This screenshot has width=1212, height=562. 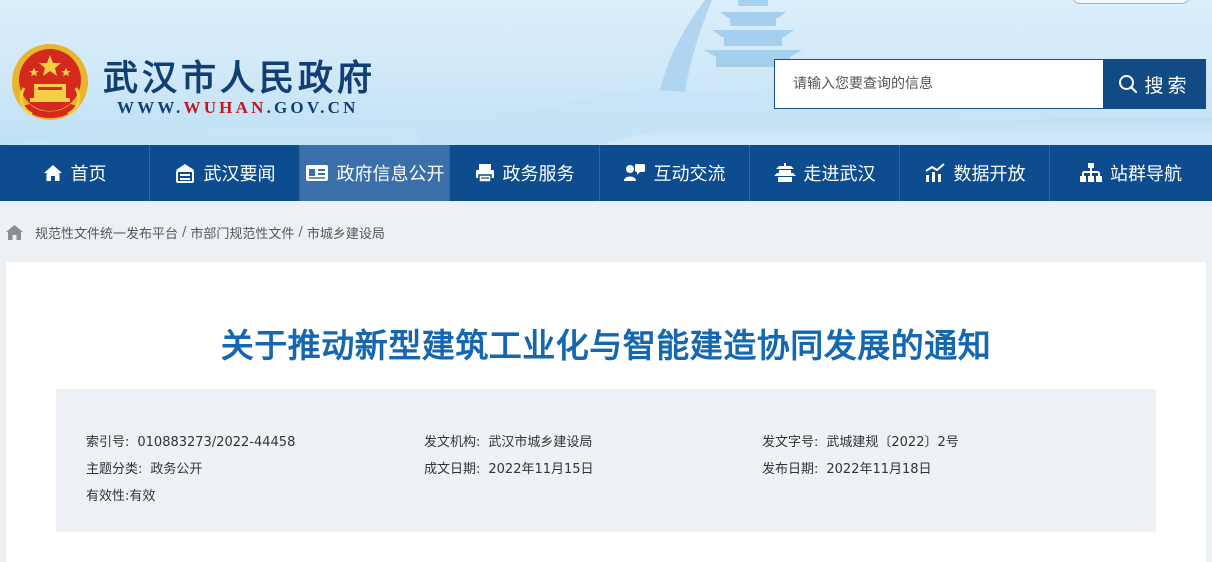 I want to click on nav-item-gov-info-disclosure: 政府信息公开, so click(x=375, y=173).